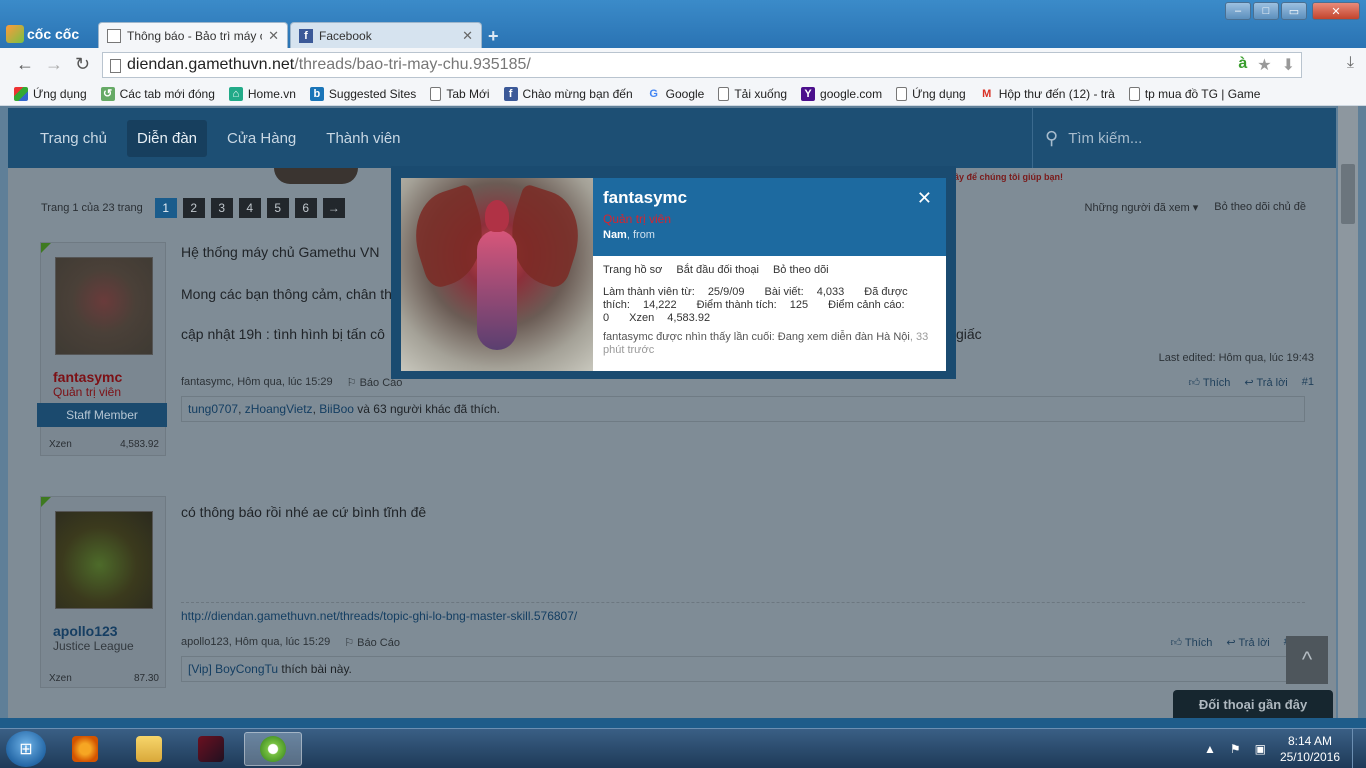  What do you see at coordinates (1047, 94) in the screenshot?
I see `bookmark-gmail: M Hộp thư đến (12) - trà` at bounding box center [1047, 94].